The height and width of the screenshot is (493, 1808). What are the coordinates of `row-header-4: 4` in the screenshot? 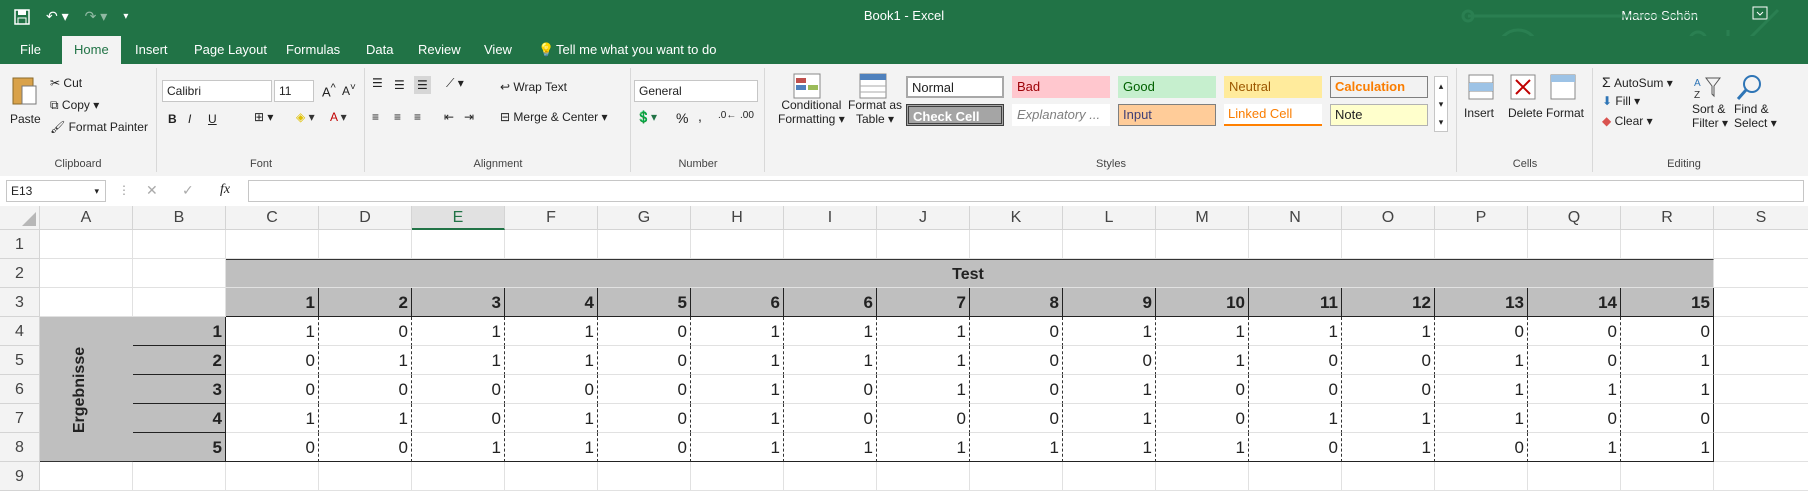 It's located at (20, 331).